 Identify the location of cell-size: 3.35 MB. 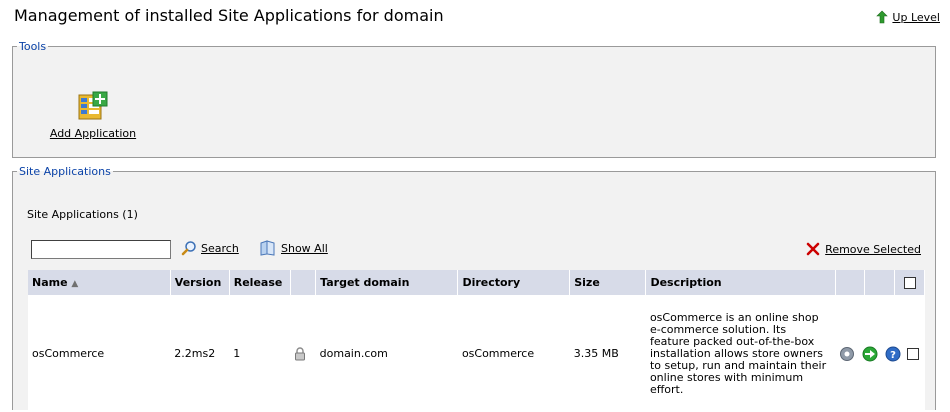
(607, 353).